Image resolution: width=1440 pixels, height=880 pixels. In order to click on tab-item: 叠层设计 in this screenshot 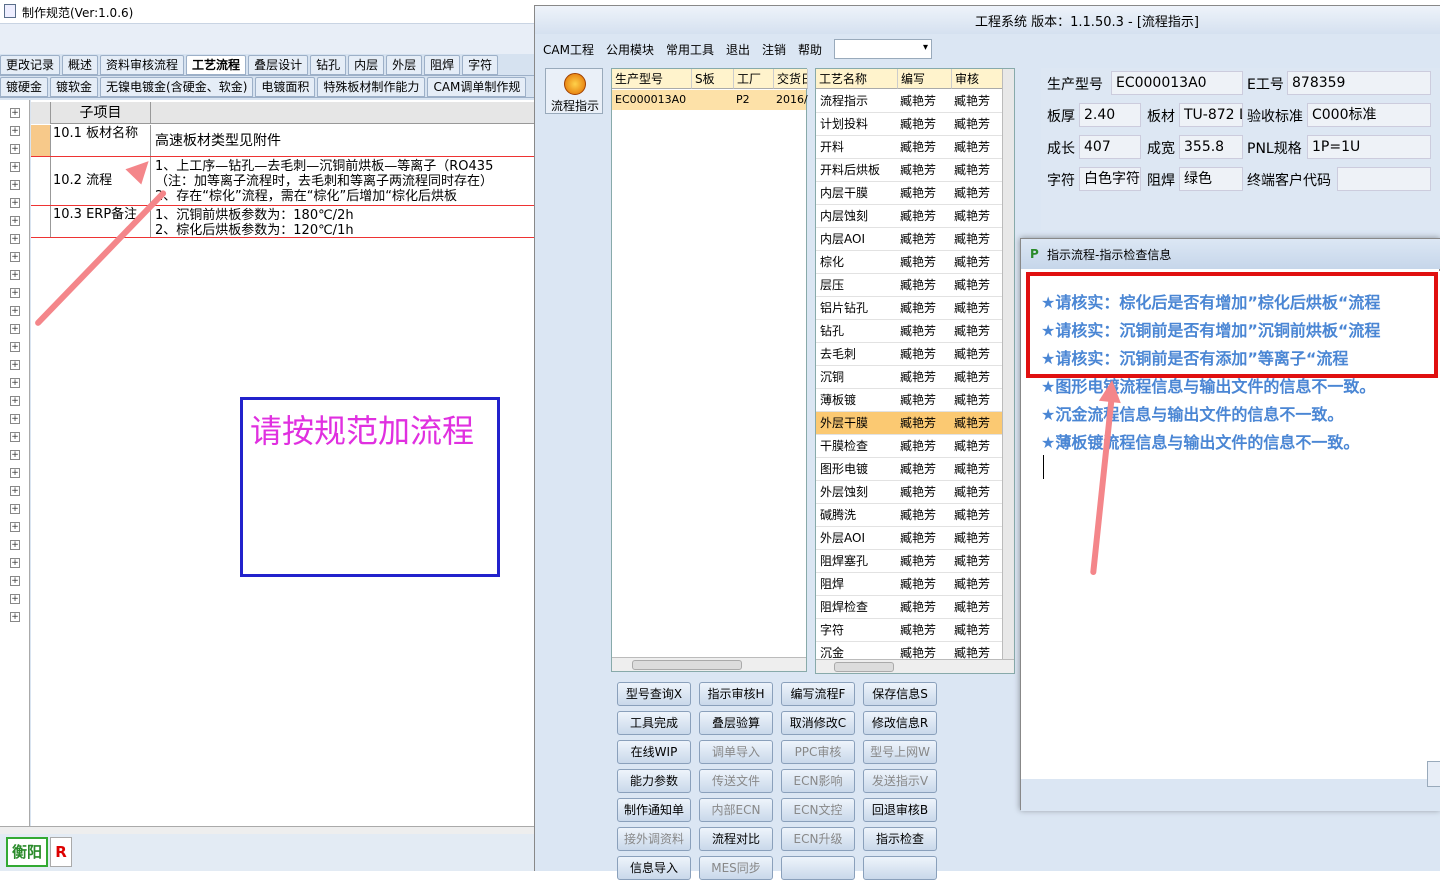, I will do `click(278, 65)`.